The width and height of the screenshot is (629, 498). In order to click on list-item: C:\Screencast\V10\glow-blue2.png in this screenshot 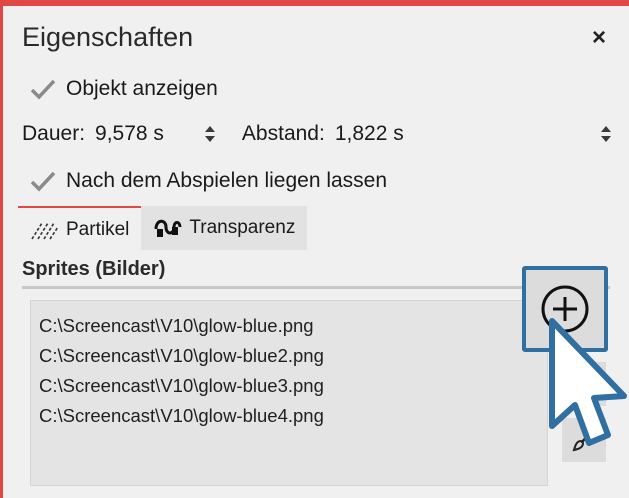, I will do `click(289, 356)`.